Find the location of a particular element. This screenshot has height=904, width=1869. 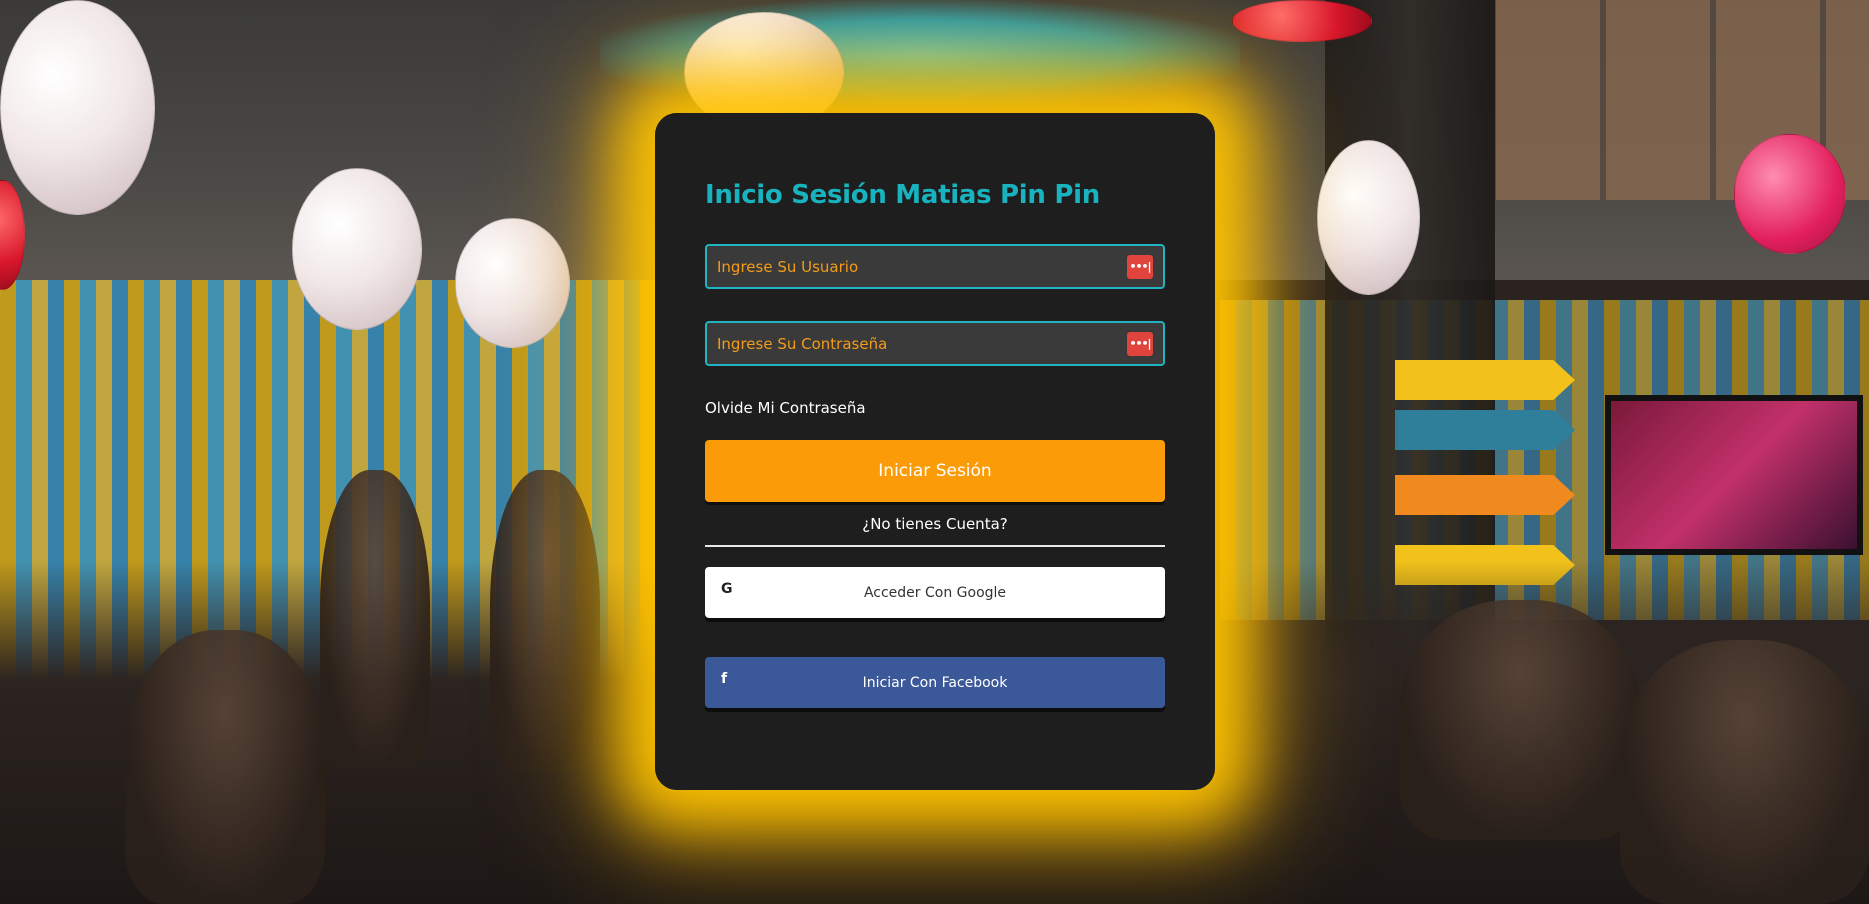

background-tv is located at coordinates (1734, 475).